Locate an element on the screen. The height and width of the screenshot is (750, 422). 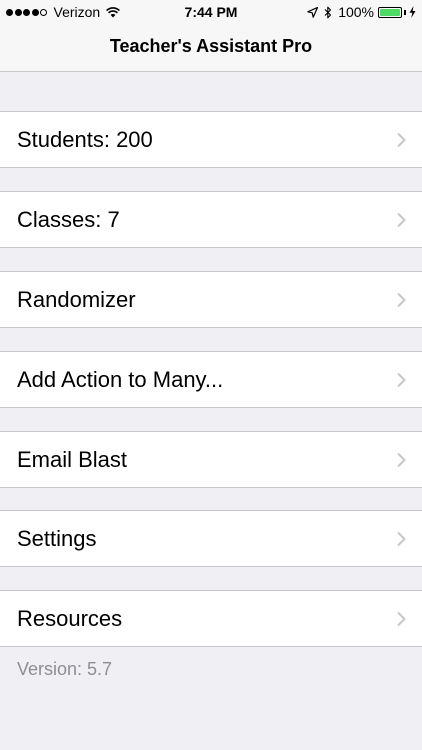
charging-bolt-icon is located at coordinates (412, 12).